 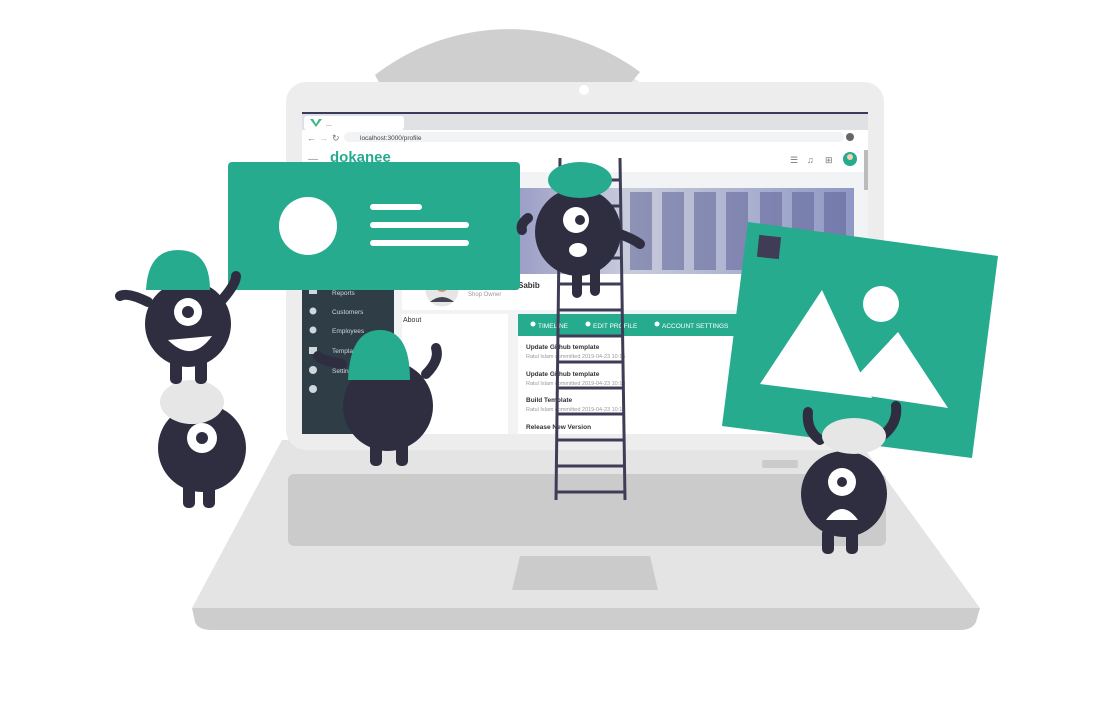 I want to click on timeline-title: Build Template, so click(x=549, y=400).